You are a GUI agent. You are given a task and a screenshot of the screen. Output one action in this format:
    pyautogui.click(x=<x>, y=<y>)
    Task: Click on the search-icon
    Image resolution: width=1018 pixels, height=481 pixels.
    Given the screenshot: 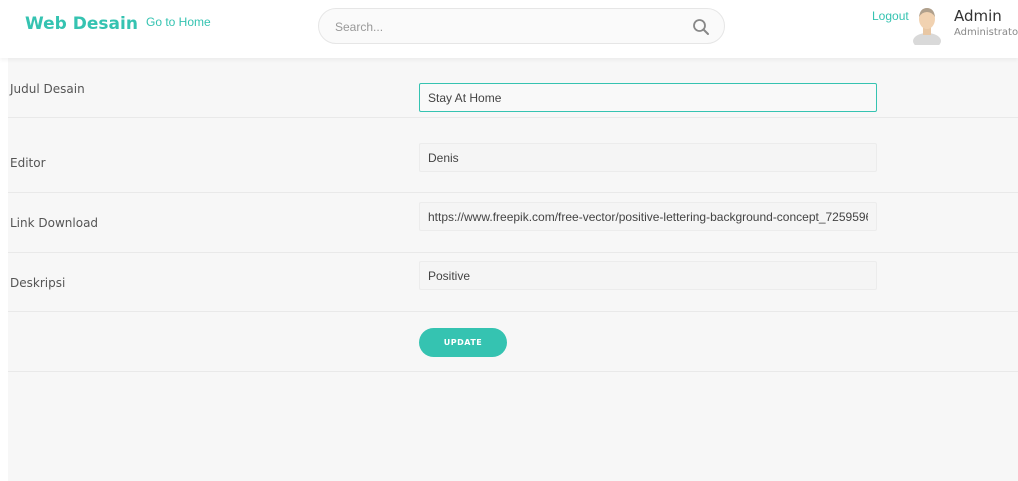 What is the action you would take?
    pyautogui.click(x=701, y=27)
    